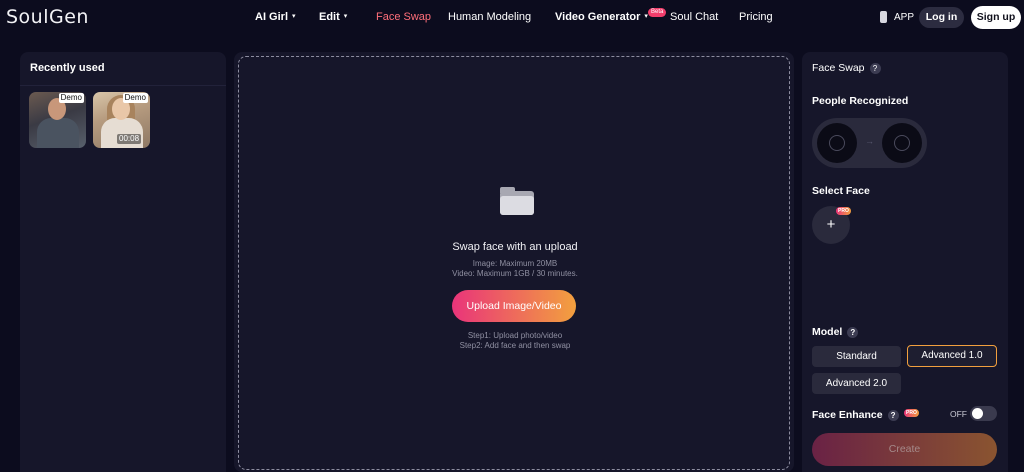  I want to click on target-face-placeholder, so click(902, 143).